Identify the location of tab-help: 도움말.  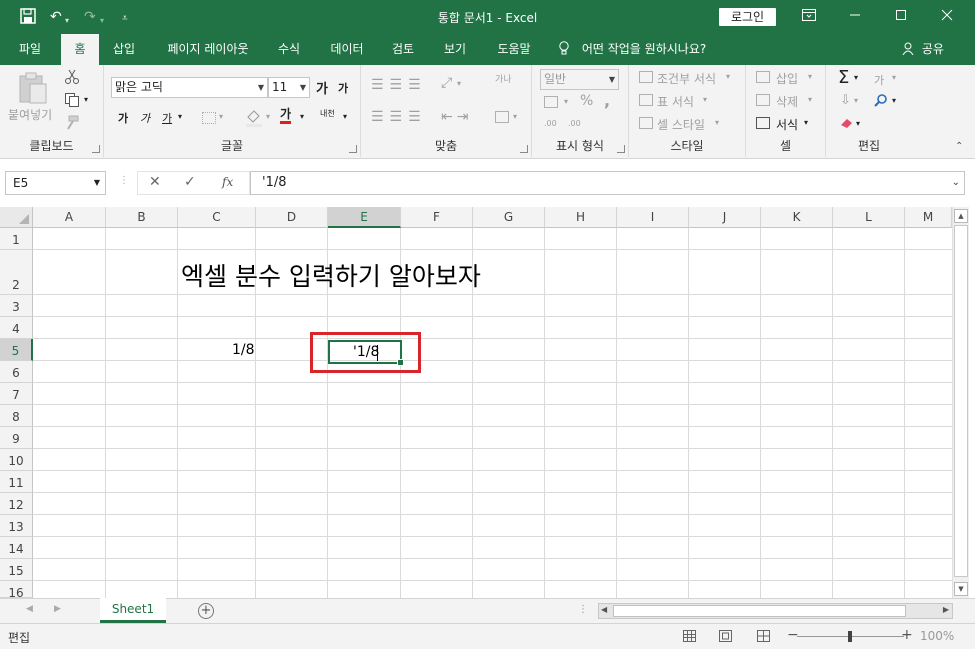
(514, 49).